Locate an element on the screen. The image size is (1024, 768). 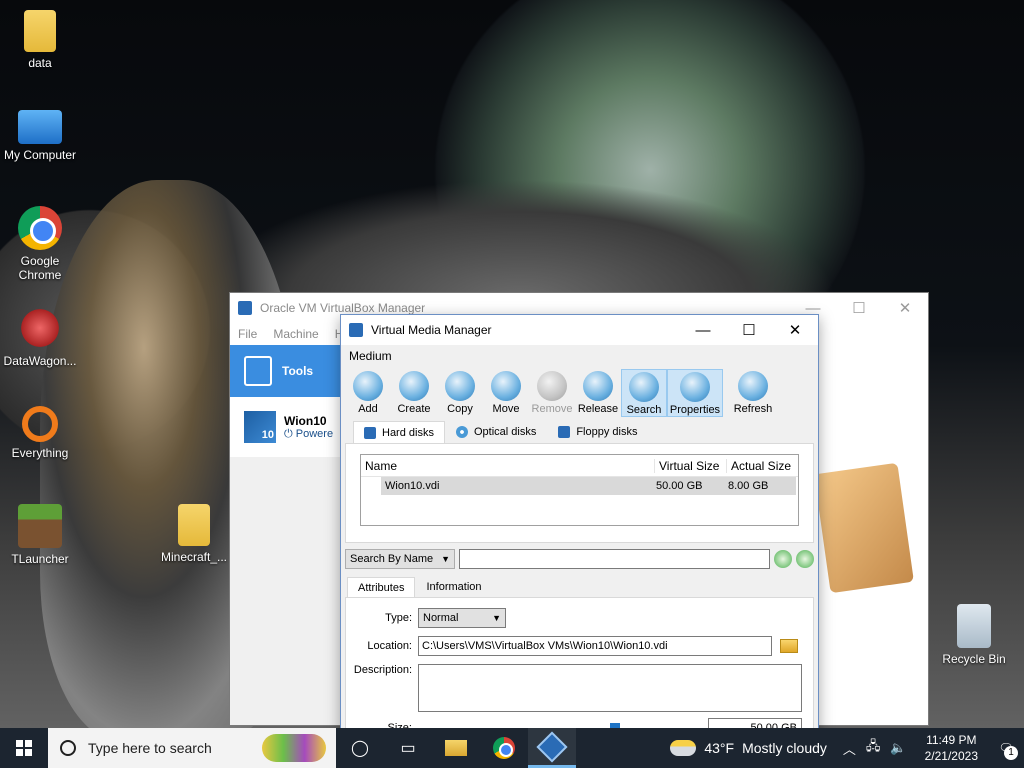
virtualbox-logo-icon is located at coordinates (245, 308).